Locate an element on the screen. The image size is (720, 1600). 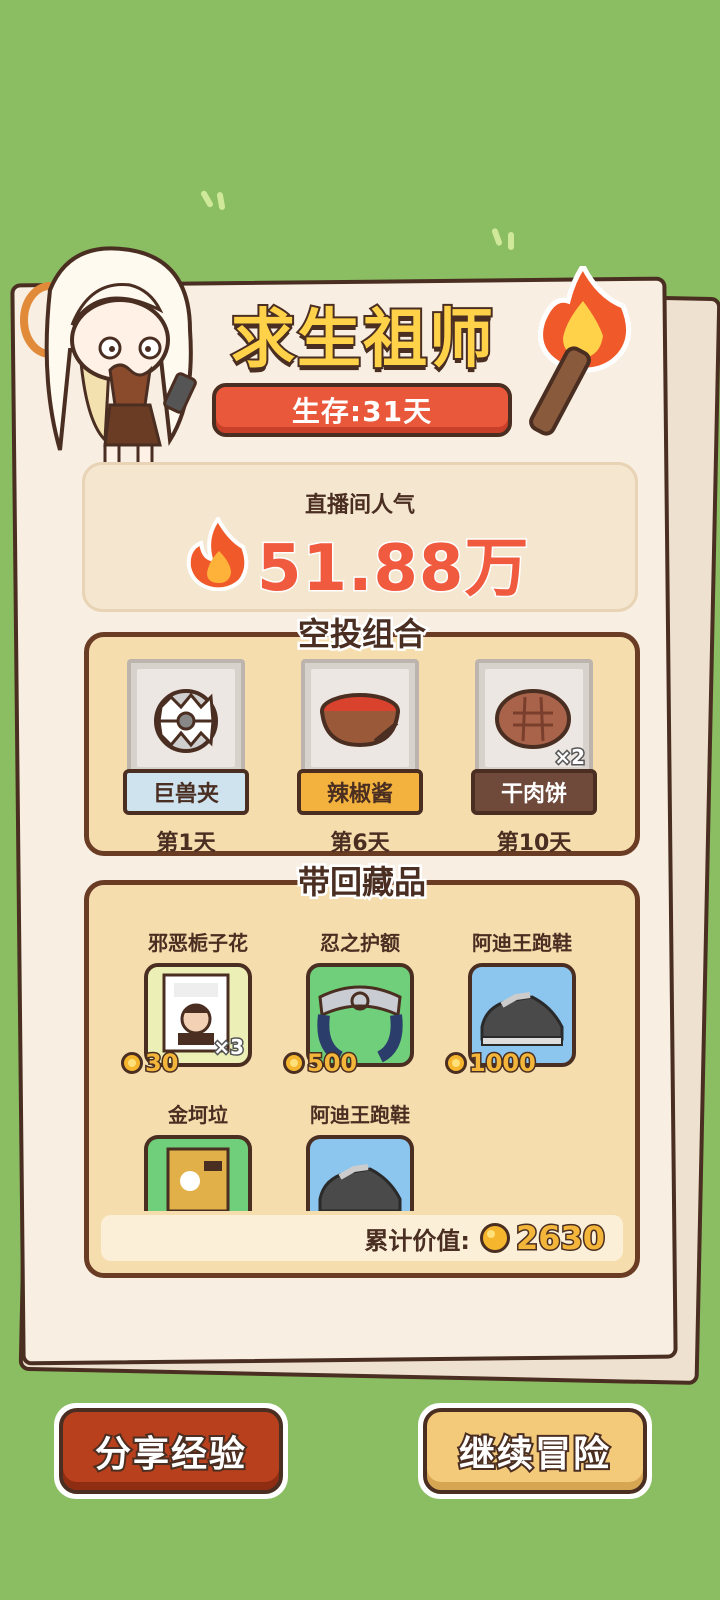
collection-price: 1000 is located at coordinates (491, 1063).